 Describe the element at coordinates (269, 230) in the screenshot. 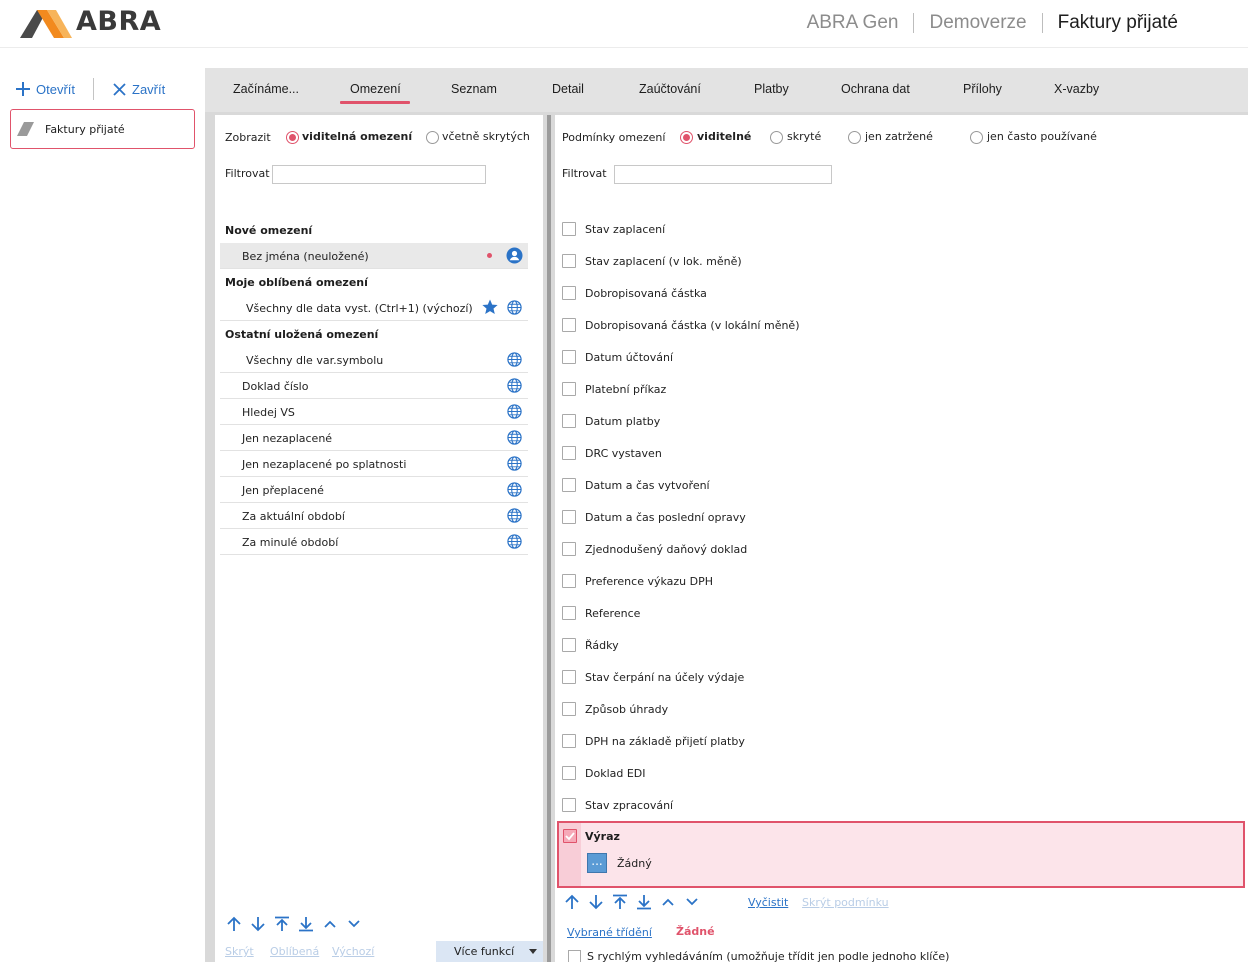

I see `section-new-restriction: Nové omezení` at that location.